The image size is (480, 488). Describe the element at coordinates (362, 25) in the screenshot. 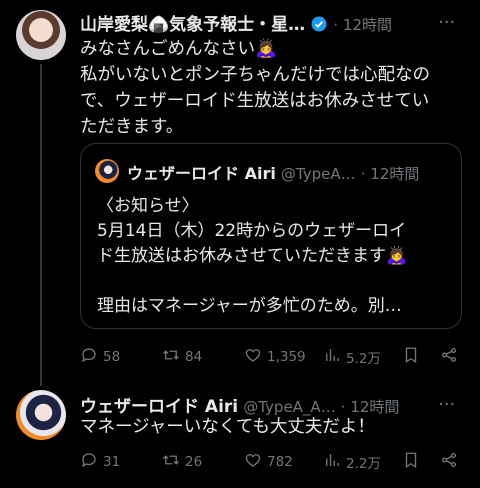

I see `timestamp: · 12時間` at that location.